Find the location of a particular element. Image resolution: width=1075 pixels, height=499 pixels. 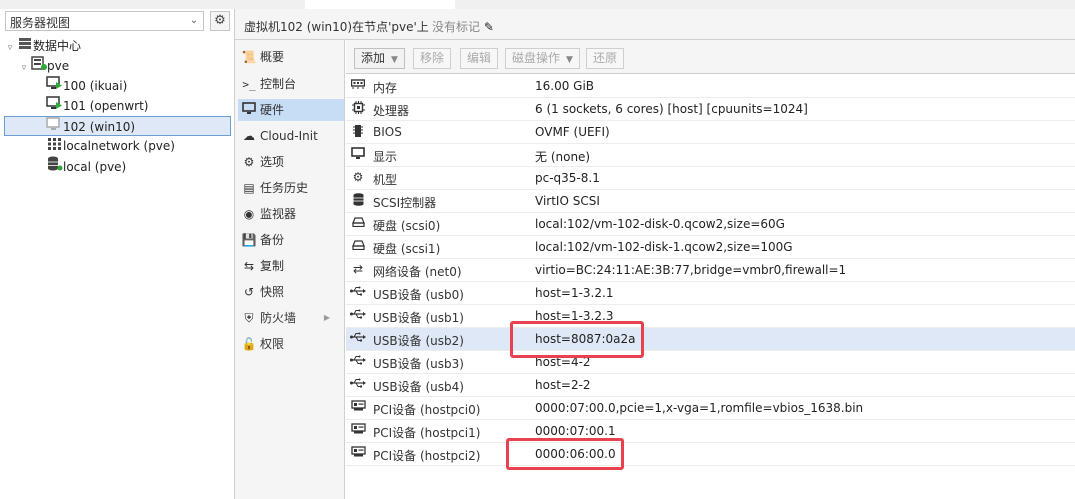

tags-area: 没有标记 ✎ is located at coordinates (463, 26).